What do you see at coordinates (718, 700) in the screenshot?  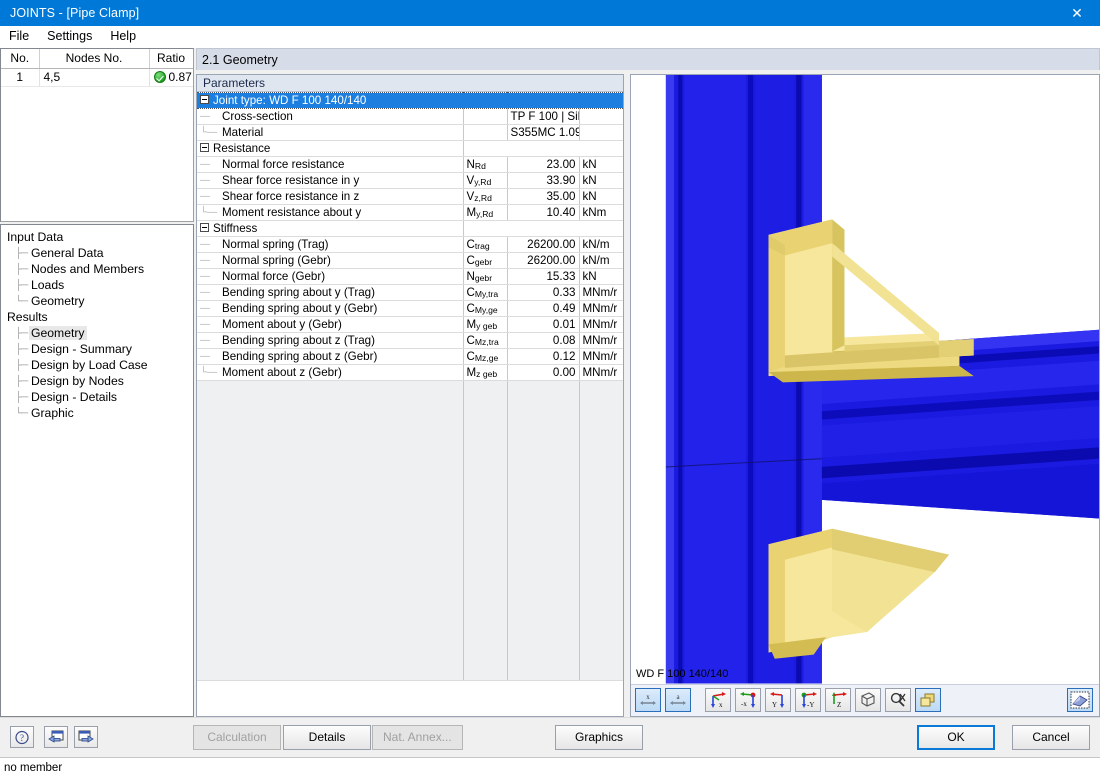 I see `view-x-button: x` at bounding box center [718, 700].